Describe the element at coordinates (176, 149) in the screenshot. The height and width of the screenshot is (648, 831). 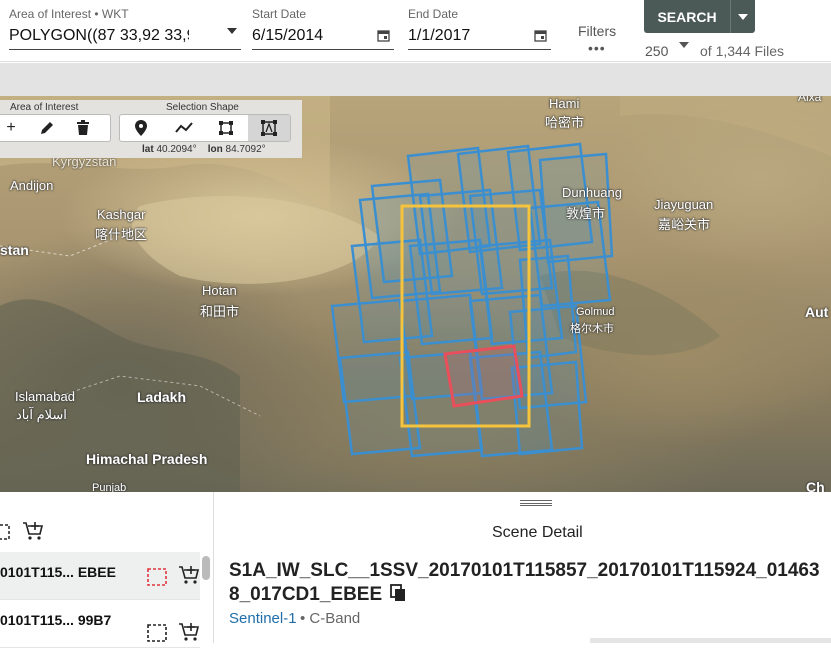
I see `lat-value: 40.2094°` at that location.